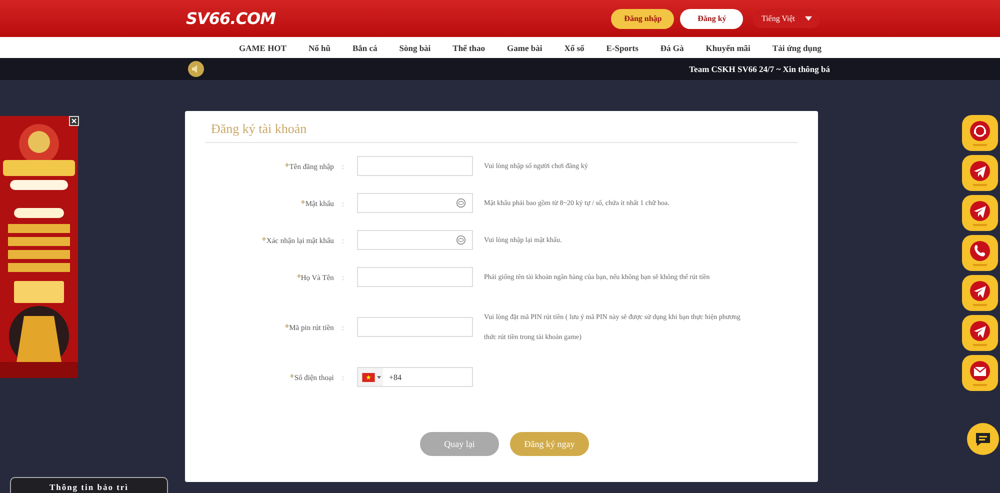 This screenshot has width=1000, height=493. I want to click on nav-link: E-Sports, so click(622, 47).